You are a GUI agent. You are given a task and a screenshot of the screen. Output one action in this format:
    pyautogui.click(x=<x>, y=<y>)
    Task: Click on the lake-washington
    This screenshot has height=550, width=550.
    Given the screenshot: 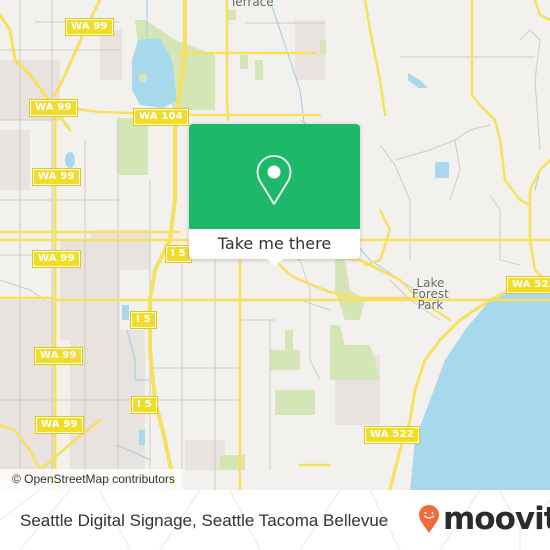 What is the action you would take?
    pyautogui.click(x=480, y=387)
    